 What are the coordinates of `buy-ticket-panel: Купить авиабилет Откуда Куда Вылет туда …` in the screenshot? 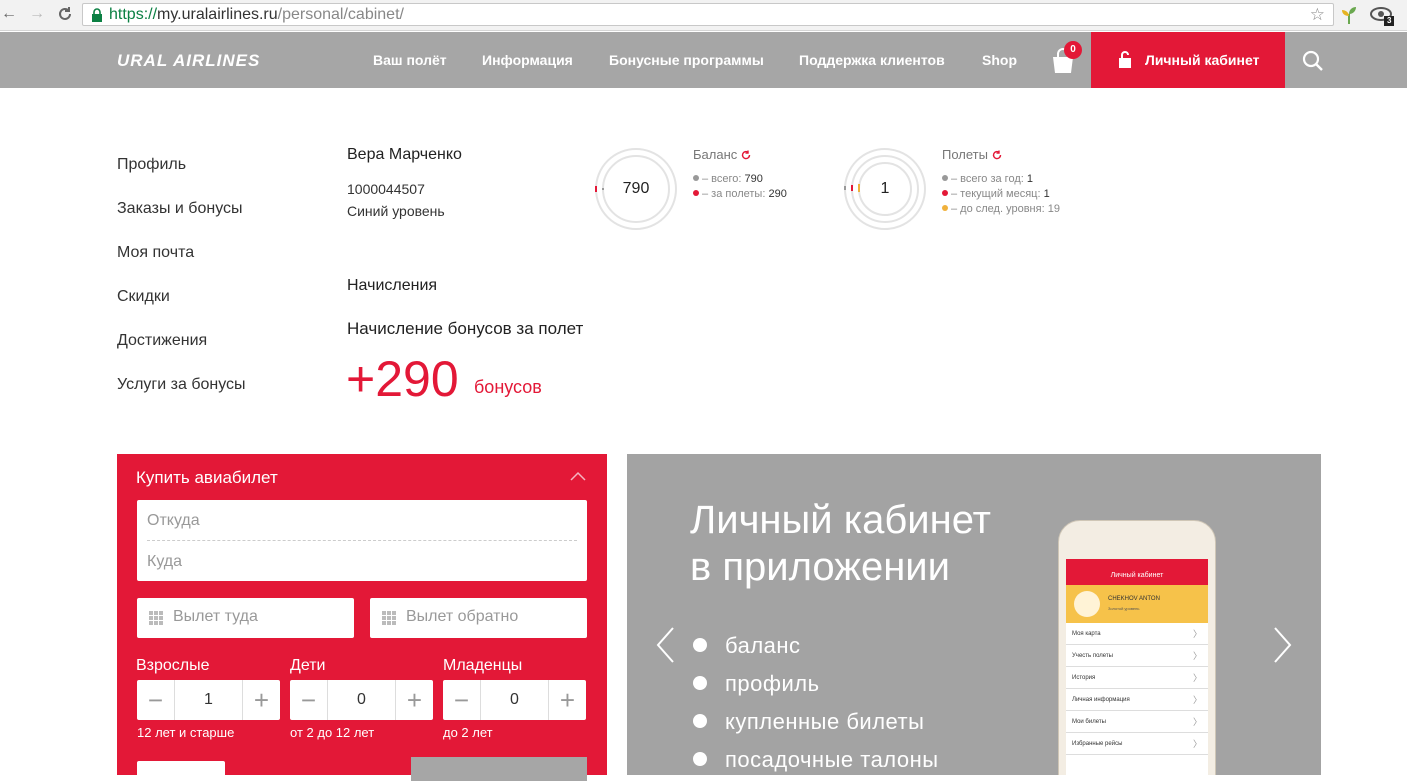 It's located at (362, 617).